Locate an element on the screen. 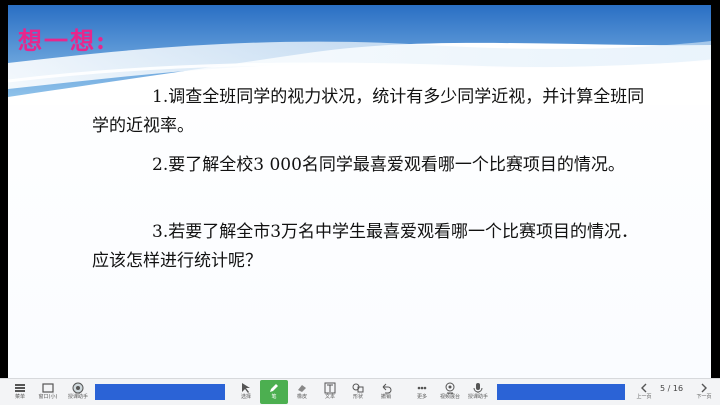 Image resolution: width=720 pixels, height=405 pixels. camera-icon is located at coordinates (450, 388).